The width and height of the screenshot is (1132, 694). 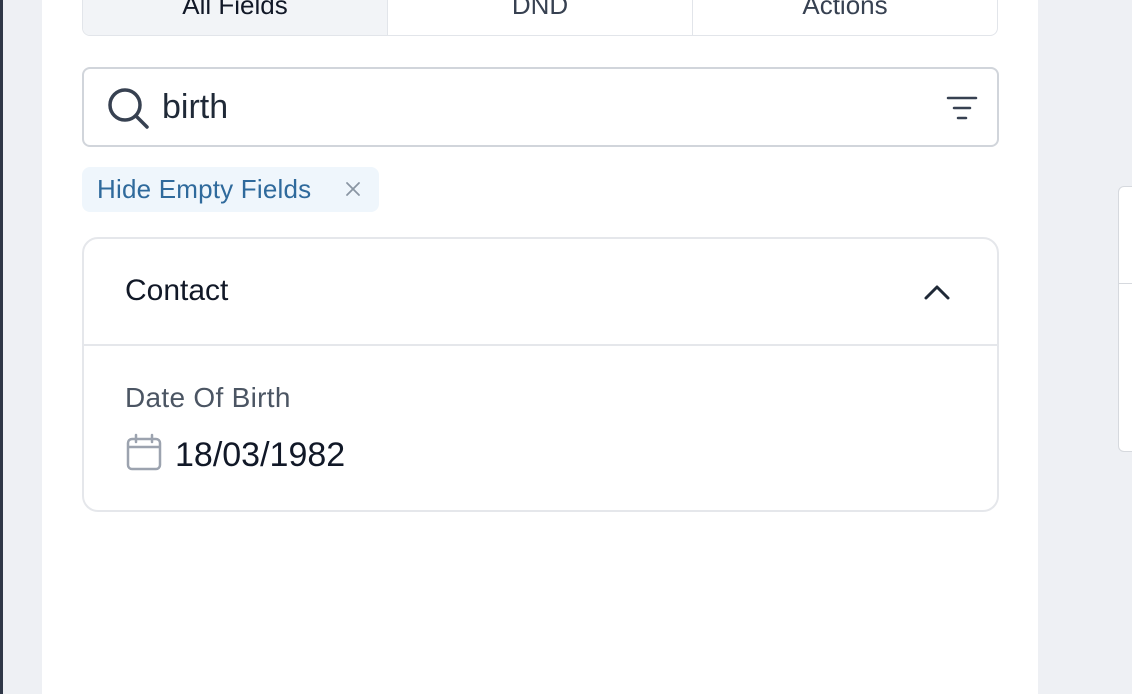 What do you see at coordinates (844, 17) in the screenshot?
I see `tab-actions: Actions` at bounding box center [844, 17].